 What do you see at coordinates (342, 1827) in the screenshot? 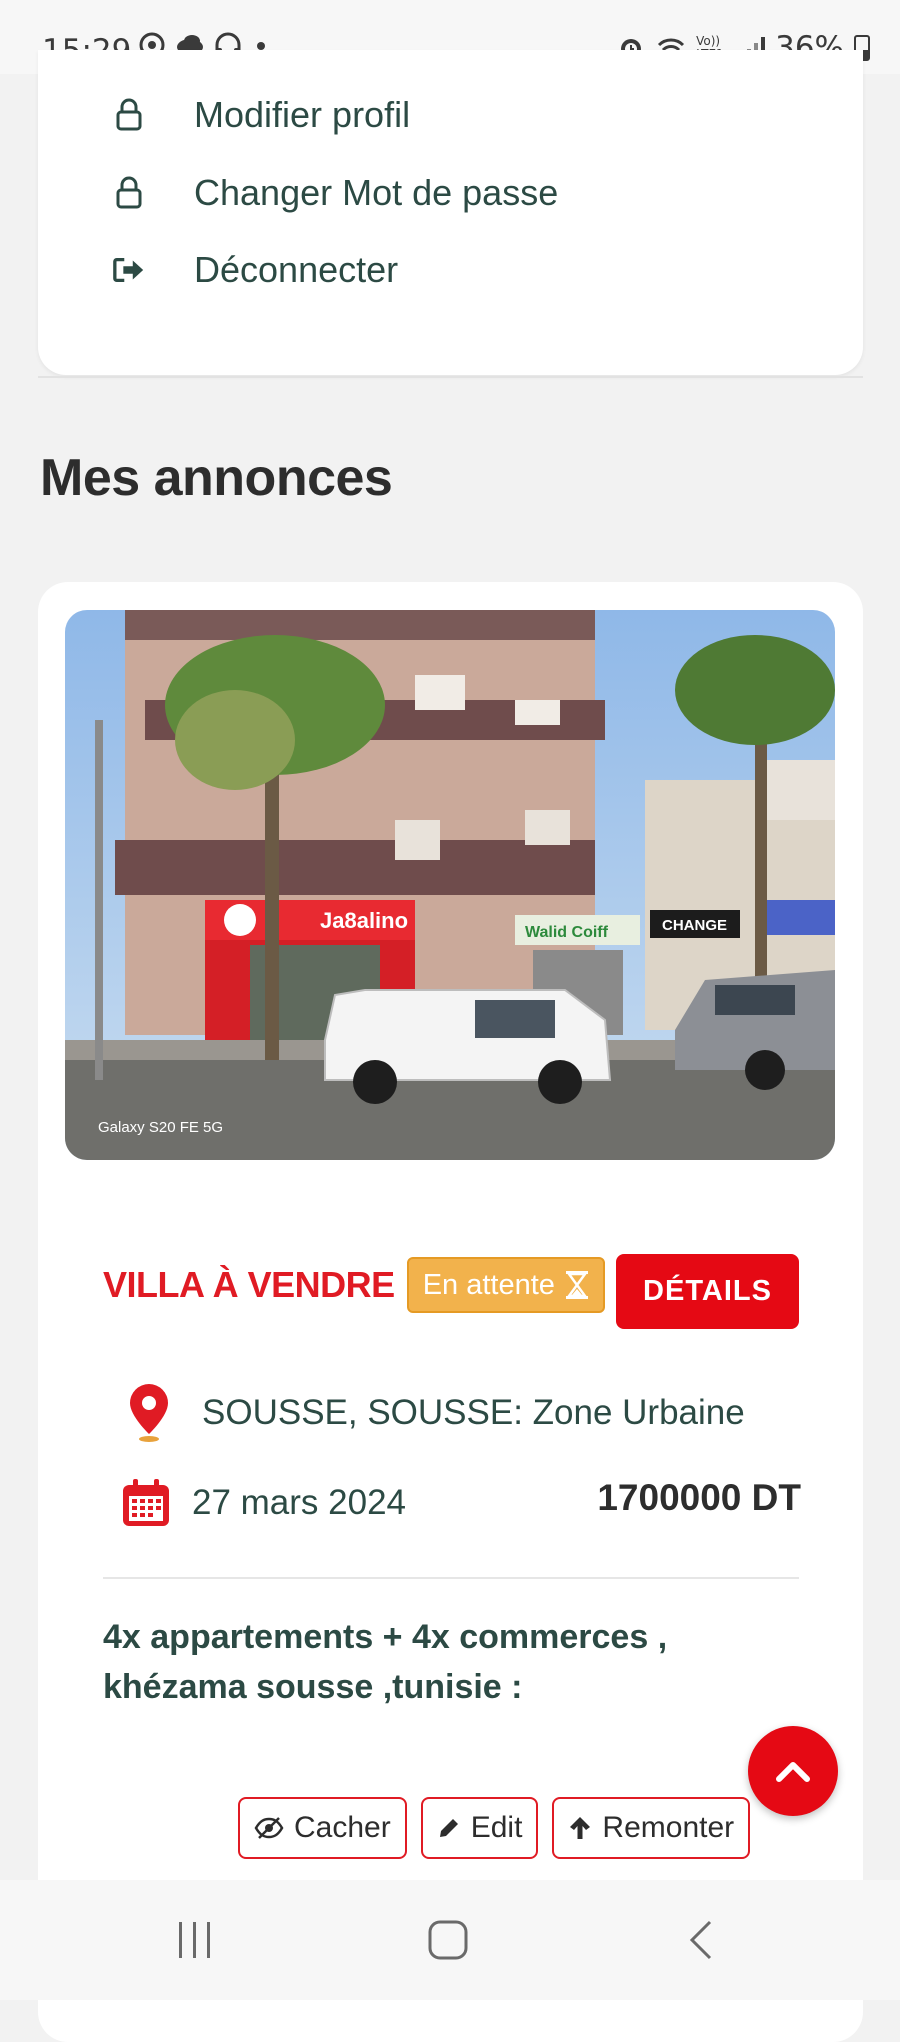
I see `hide-button-label: Cacher` at bounding box center [342, 1827].